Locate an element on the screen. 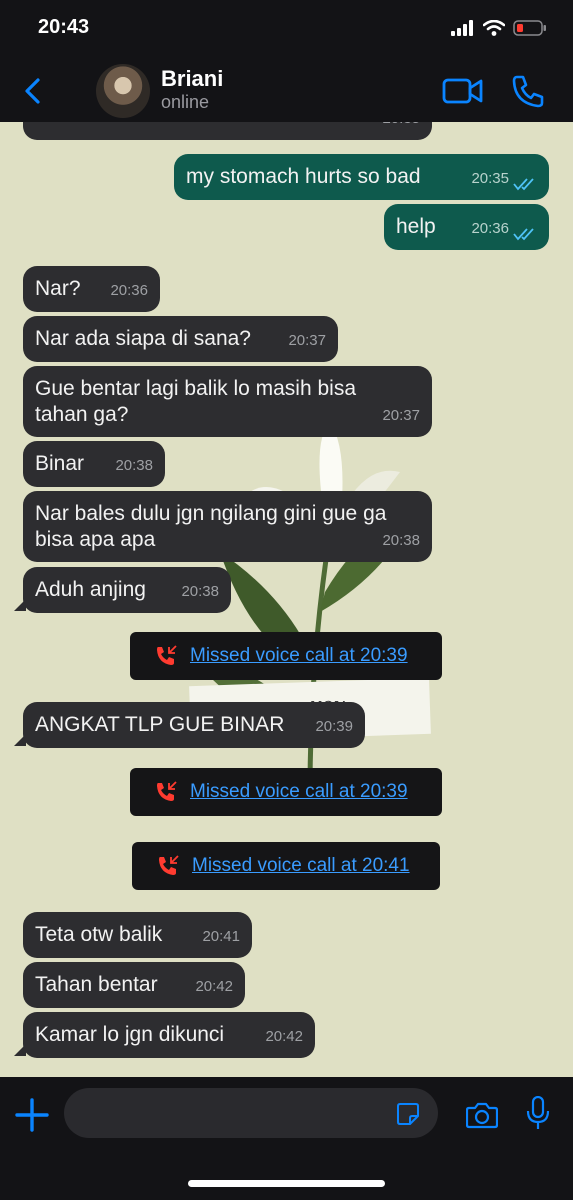  message-bubble-incoming: 20:35 is located at coordinates (227, 131).